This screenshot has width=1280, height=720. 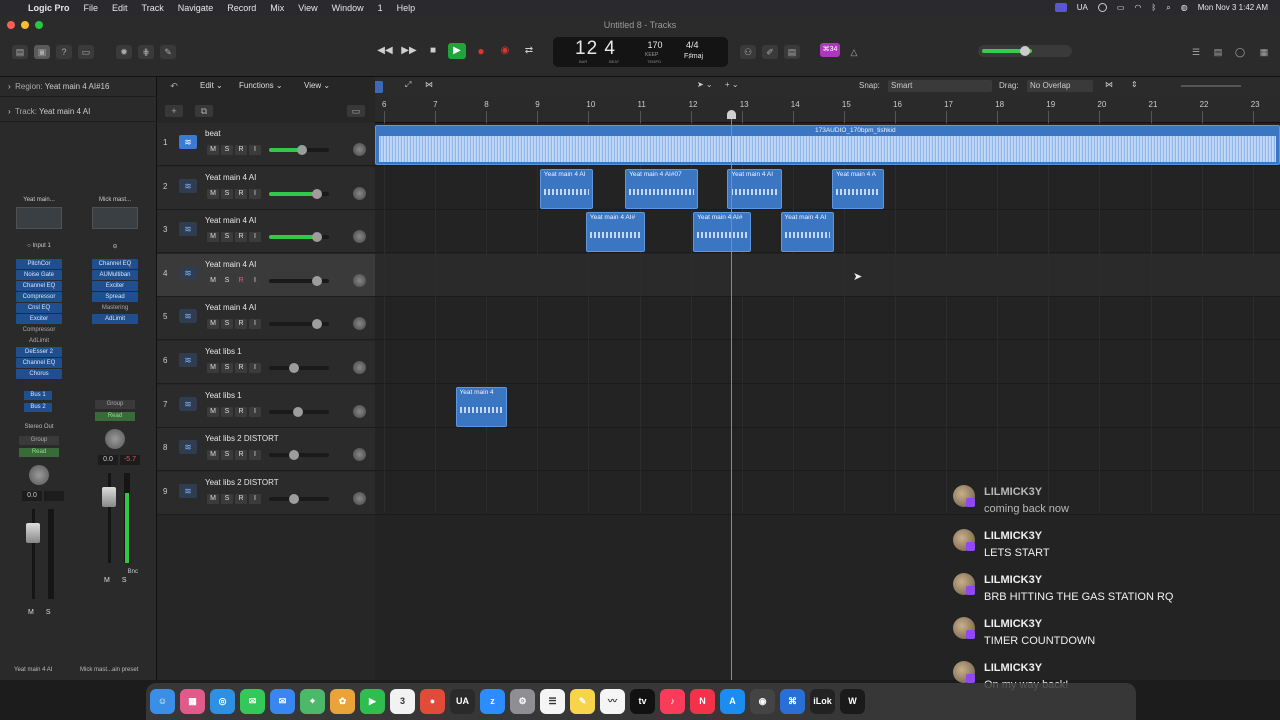 What do you see at coordinates (115, 572) in the screenshot?
I see `bounce-button: Bnc` at bounding box center [115, 572].